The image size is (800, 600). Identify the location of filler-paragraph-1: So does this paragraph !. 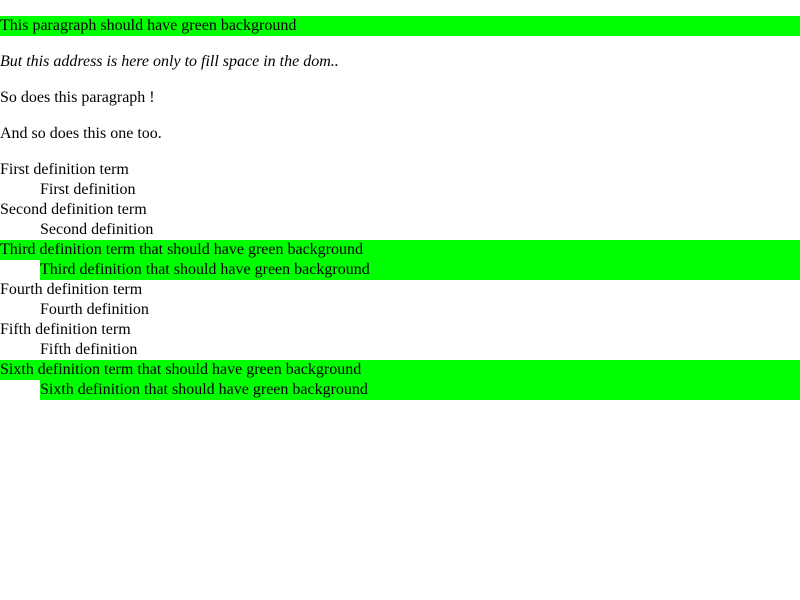
(77, 97).